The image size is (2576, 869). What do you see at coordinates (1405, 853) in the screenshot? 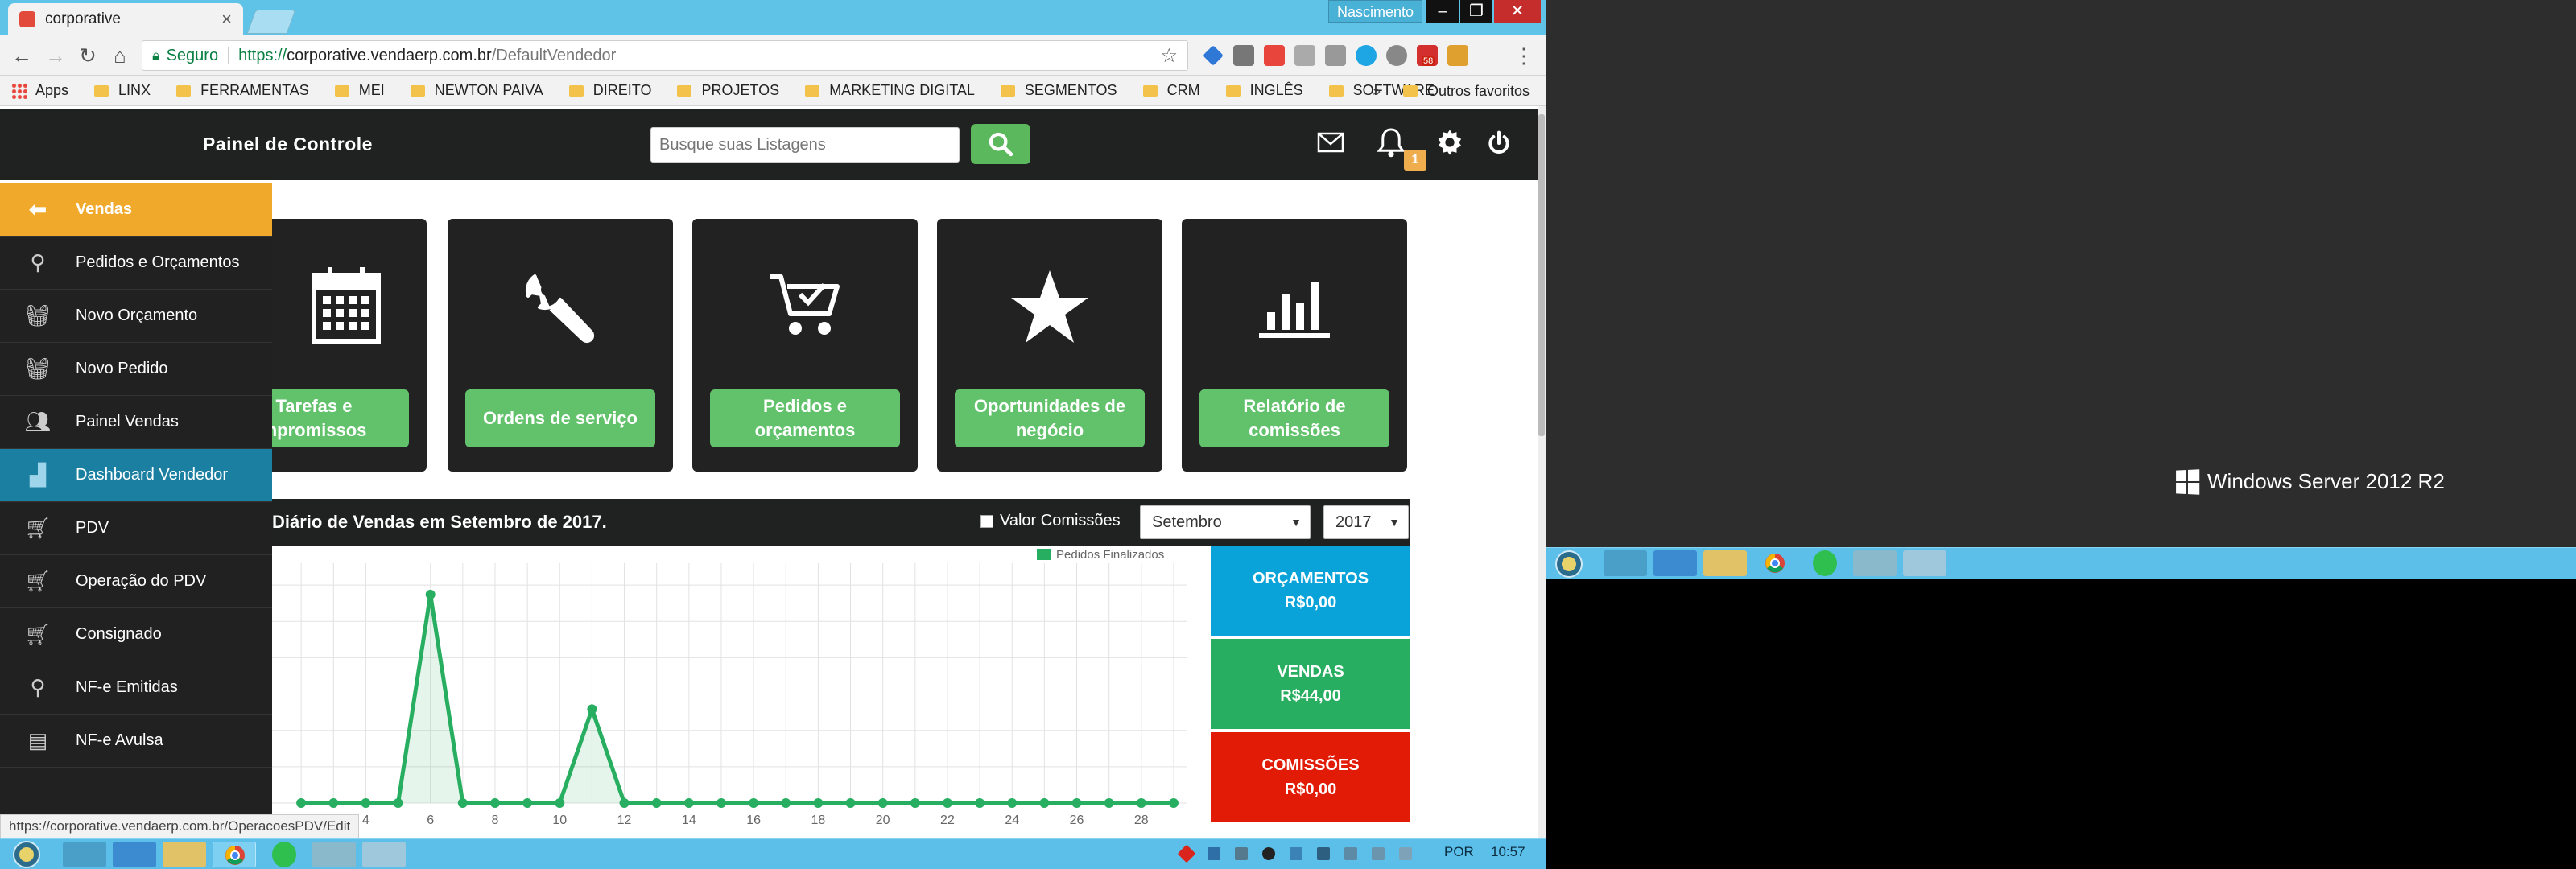
I see `volume-icon` at bounding box center [1405, 853].